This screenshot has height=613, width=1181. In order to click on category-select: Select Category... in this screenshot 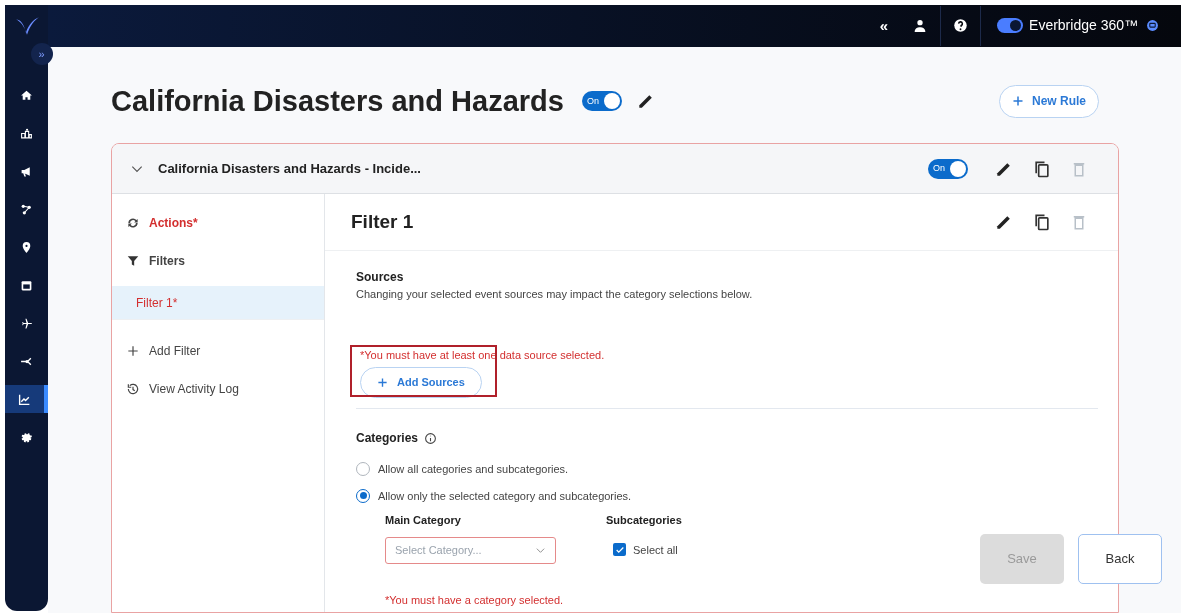, I will do `click(470, 550)`.